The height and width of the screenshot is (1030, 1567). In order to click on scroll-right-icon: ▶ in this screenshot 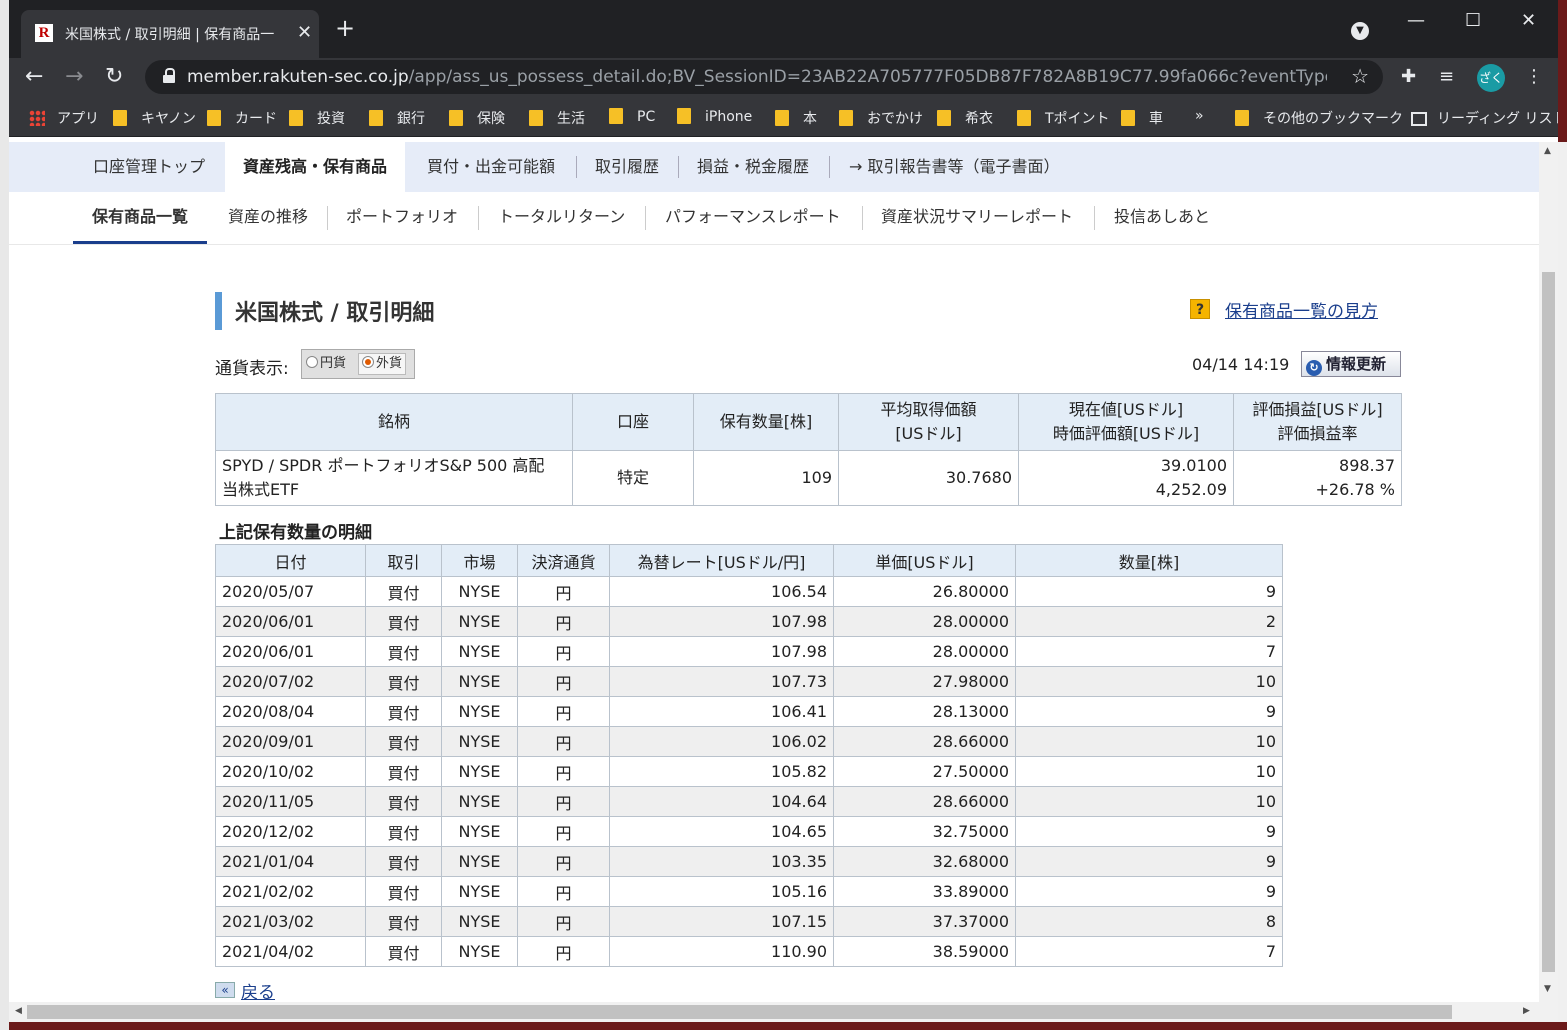, I will do `click(1526, 1011)`.